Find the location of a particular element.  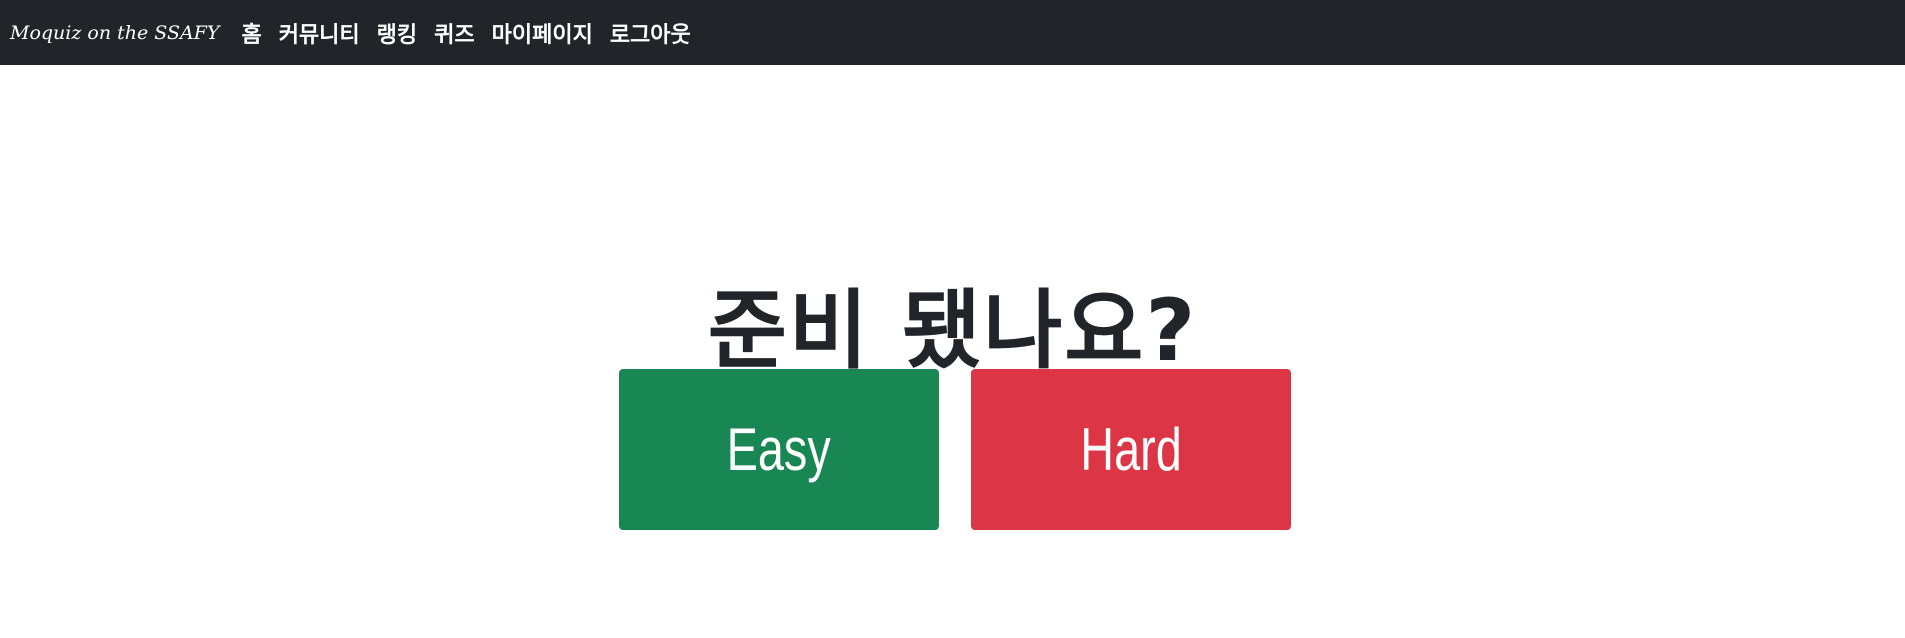

nav-link-quiz: 퀴즈 is located at coordinates (454, 33).